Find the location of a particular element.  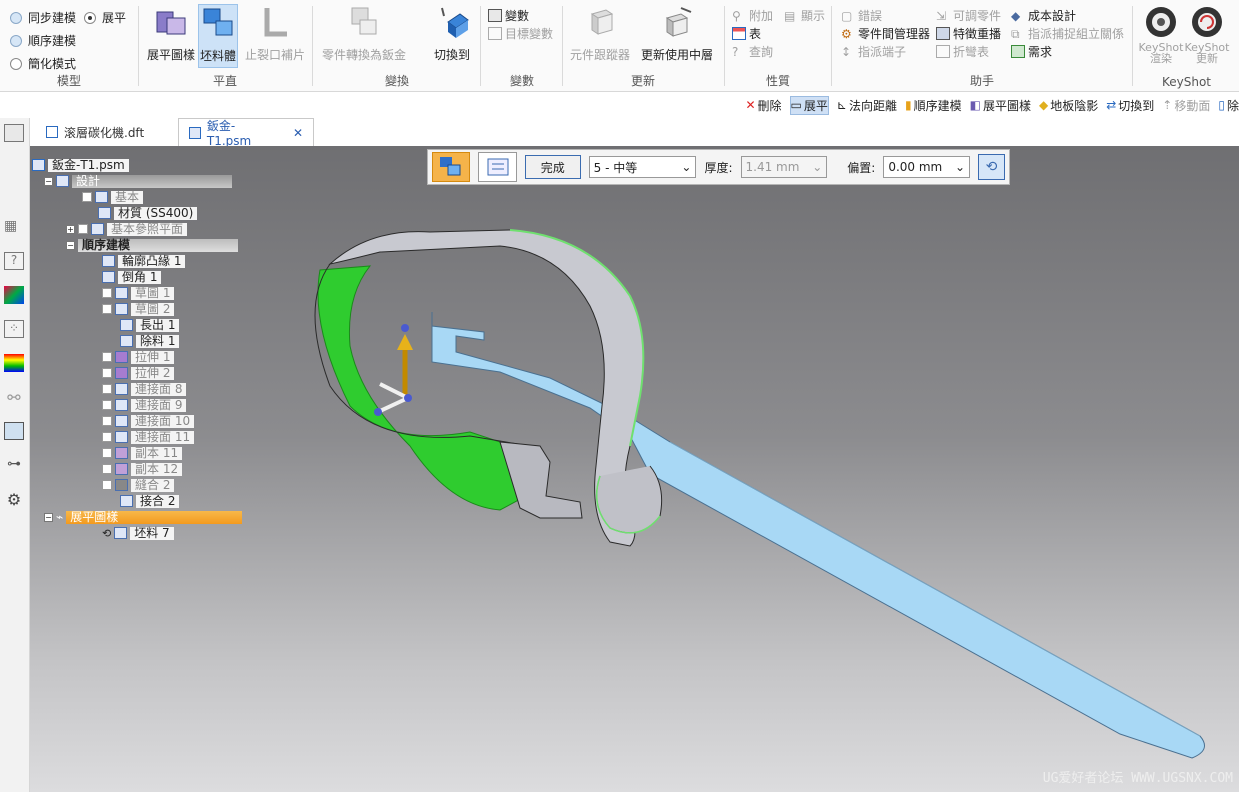

flatten-button: ▭ 展平 is located at coordinates (809, 105).